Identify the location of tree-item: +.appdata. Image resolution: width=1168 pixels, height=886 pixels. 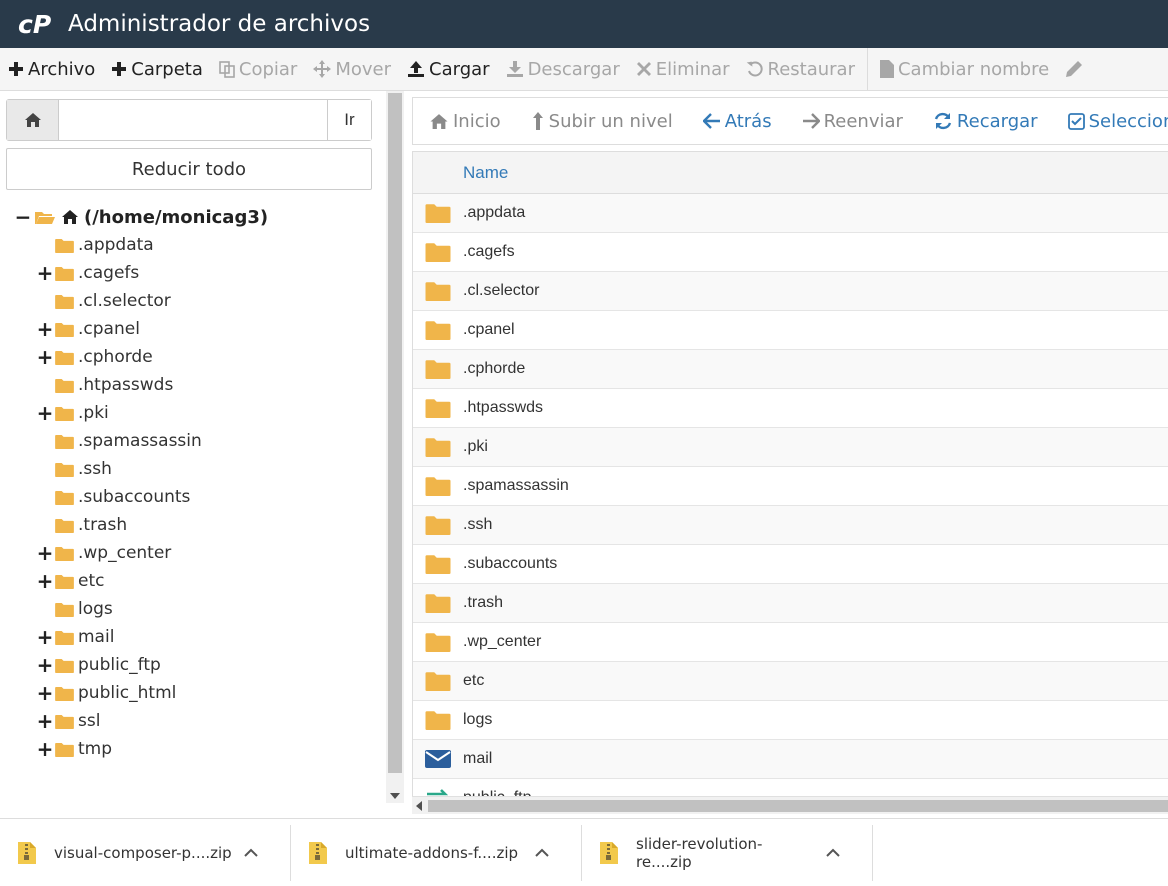
(196, 245).